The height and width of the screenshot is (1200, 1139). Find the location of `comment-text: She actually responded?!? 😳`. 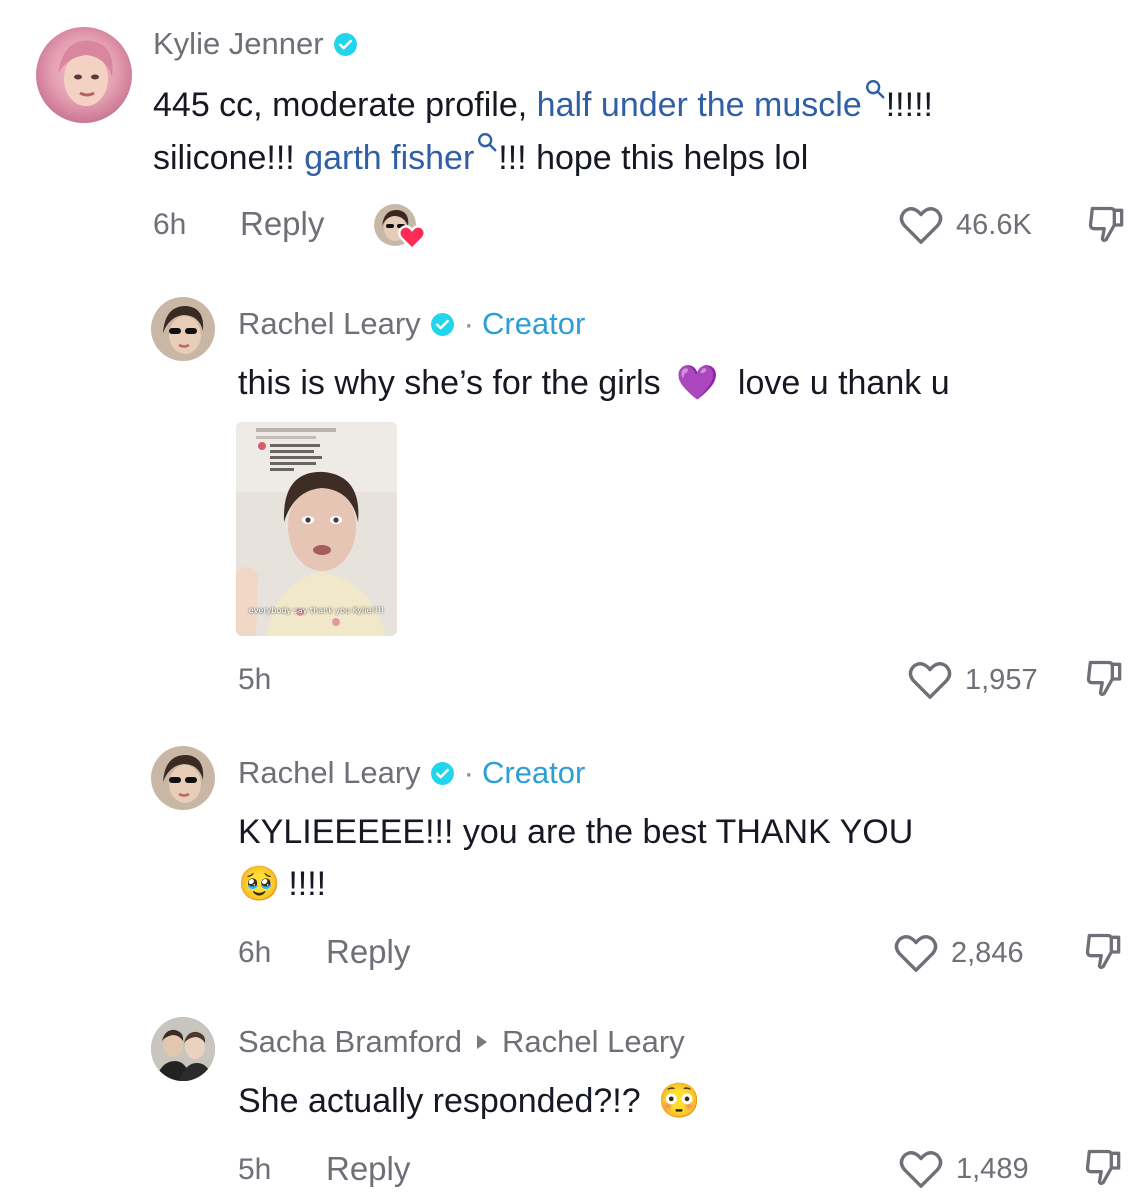

comment-text: She actually responded?!? 😳 is located at coordinates (469, 1101).